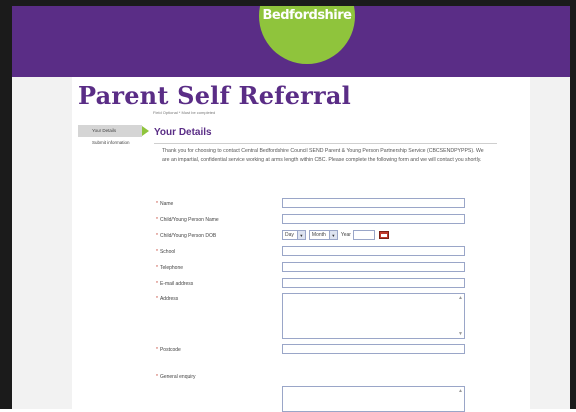 This screenshot has height=412, width=576. I want to click on child-dob-label: * Child/Young Person DOB, so click(186, 236).